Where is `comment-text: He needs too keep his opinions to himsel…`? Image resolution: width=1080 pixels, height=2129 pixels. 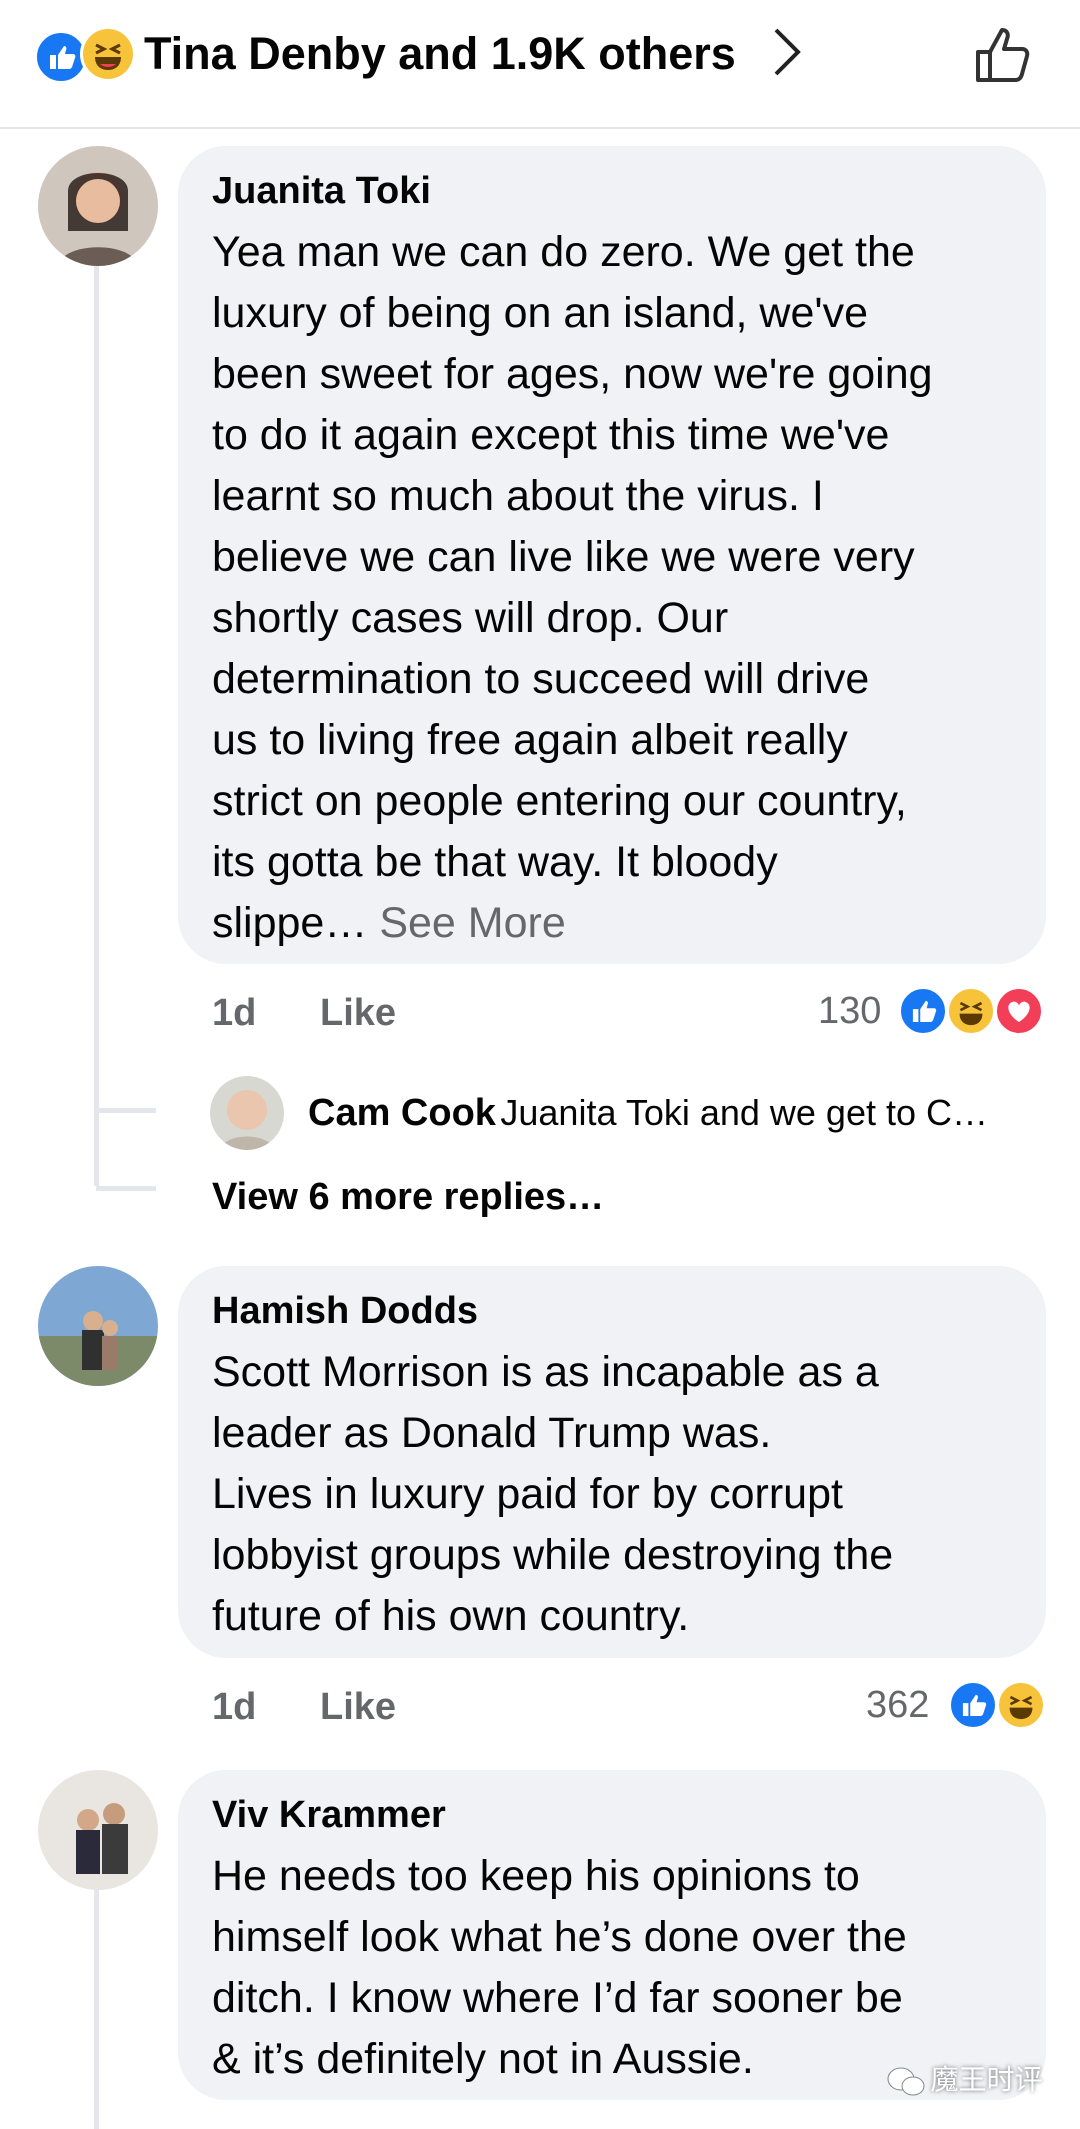 comment-text: He needs too keep his opinions to himsel… is located at coordinates (559, 1967).